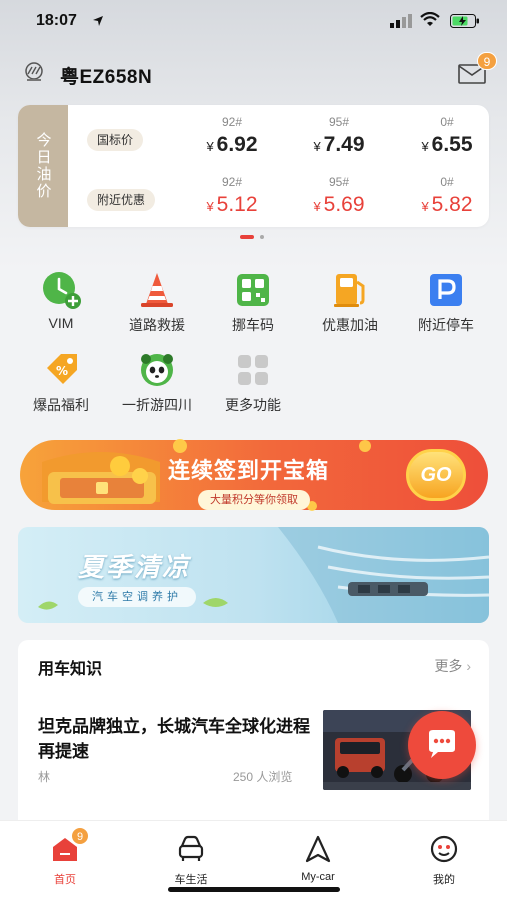 This screenshot has width=507, height=900. I want to click on more-label: 更多, so click(448, 666).